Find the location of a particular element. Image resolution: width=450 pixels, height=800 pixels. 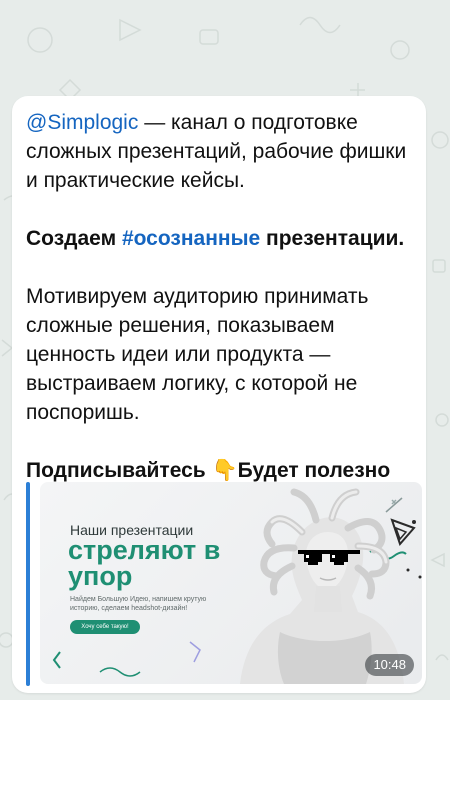

preview-big-title: стреляют в упор is located at coordinates (144, 563).